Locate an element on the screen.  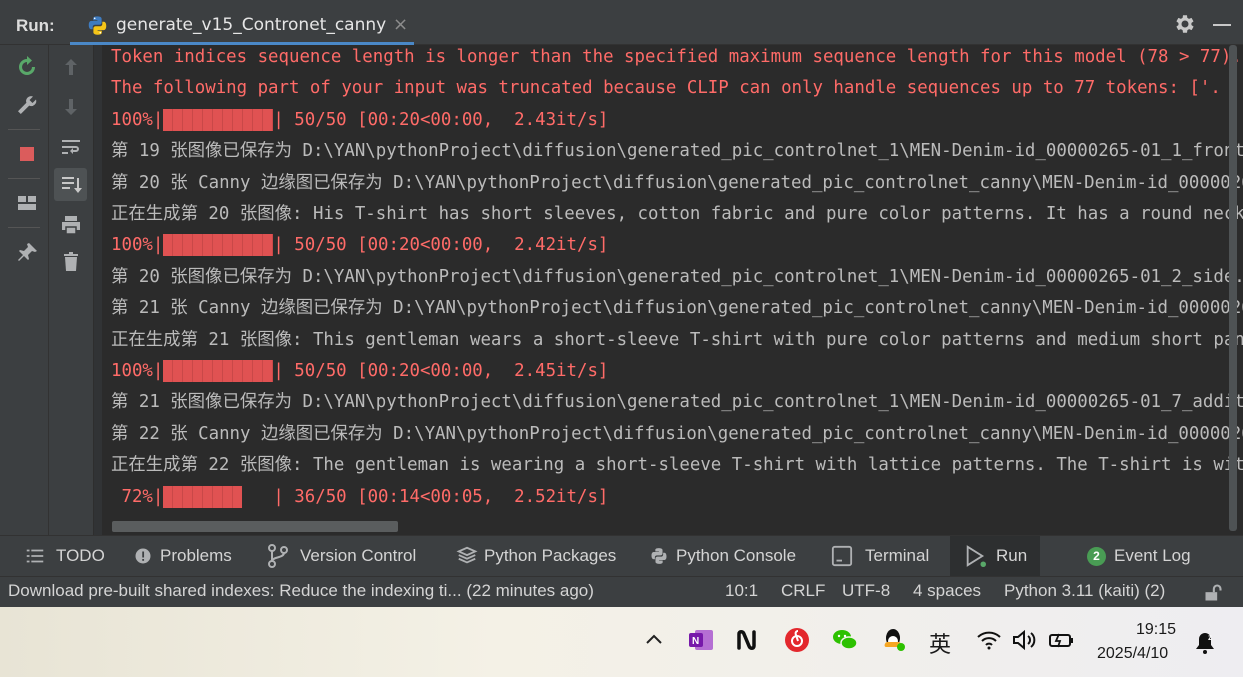
tab-event-log: 2 Event Log is located at coordinates (1139, 556).